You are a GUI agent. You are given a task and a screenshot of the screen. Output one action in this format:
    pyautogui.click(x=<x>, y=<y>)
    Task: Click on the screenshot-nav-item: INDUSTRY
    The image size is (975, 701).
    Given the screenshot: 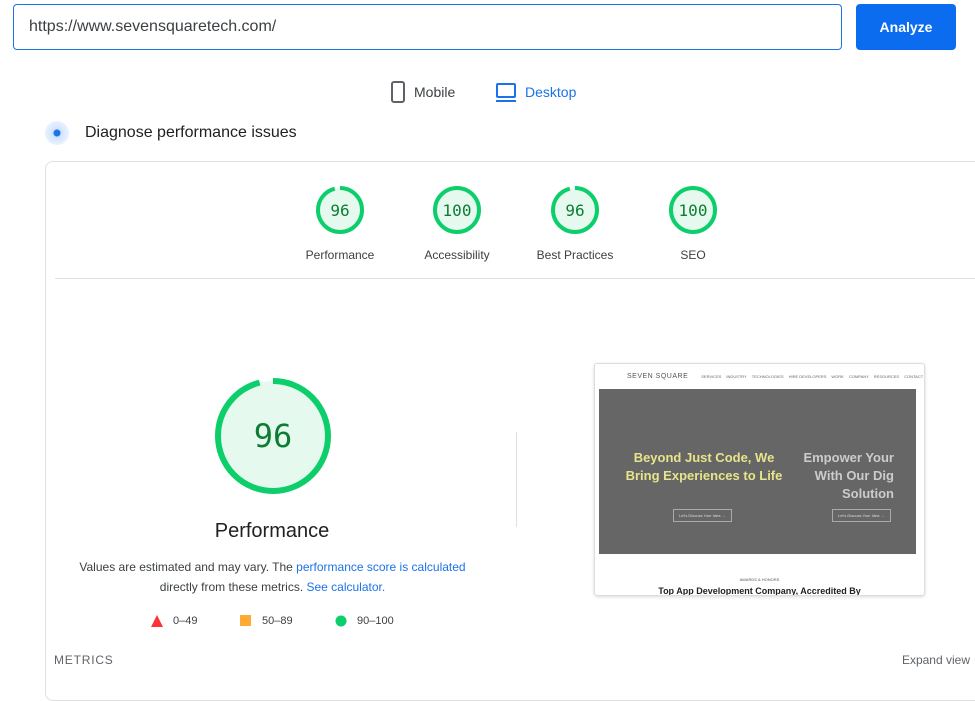 What is the action you would take?
    pyautogui.click(x=736, y=376)
    